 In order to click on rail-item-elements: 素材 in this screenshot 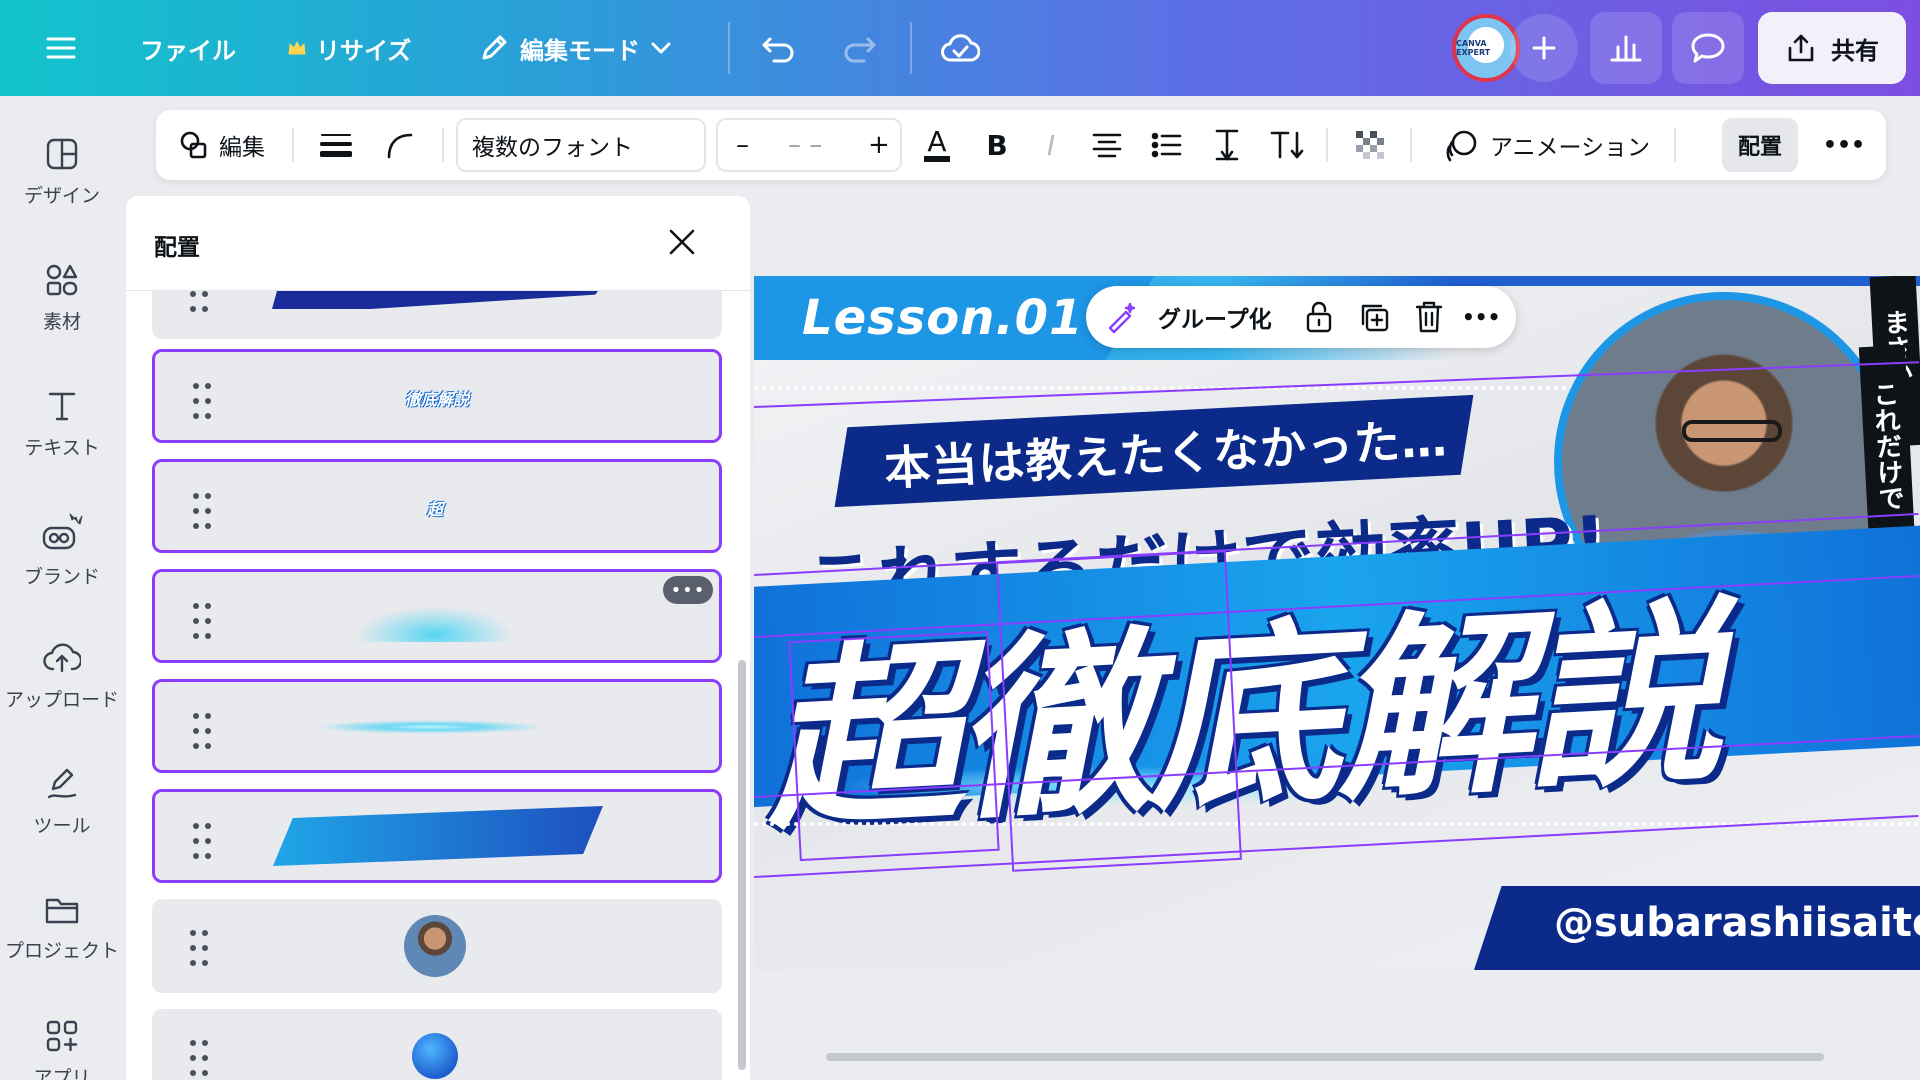, I will do `click(62, 298)`.